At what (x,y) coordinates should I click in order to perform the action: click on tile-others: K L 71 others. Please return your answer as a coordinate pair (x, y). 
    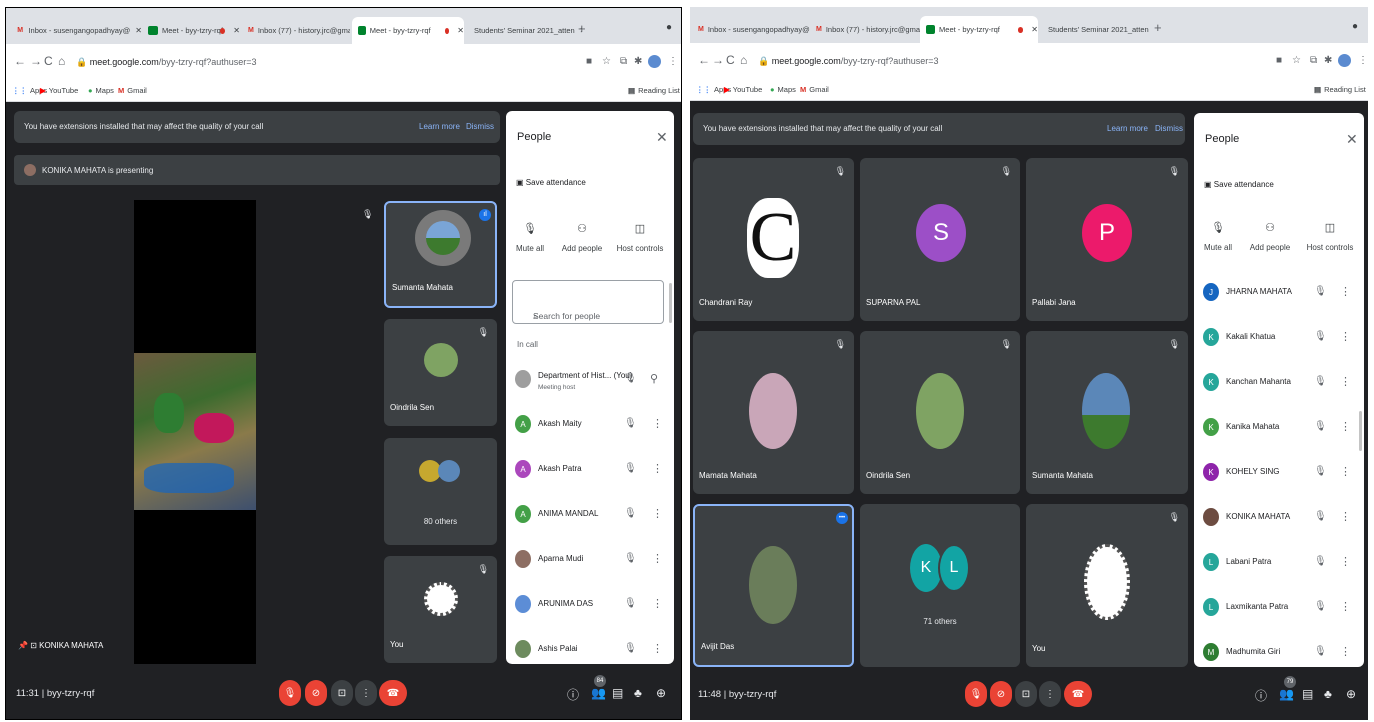
    Looking at the image, I should click on (940, 585).